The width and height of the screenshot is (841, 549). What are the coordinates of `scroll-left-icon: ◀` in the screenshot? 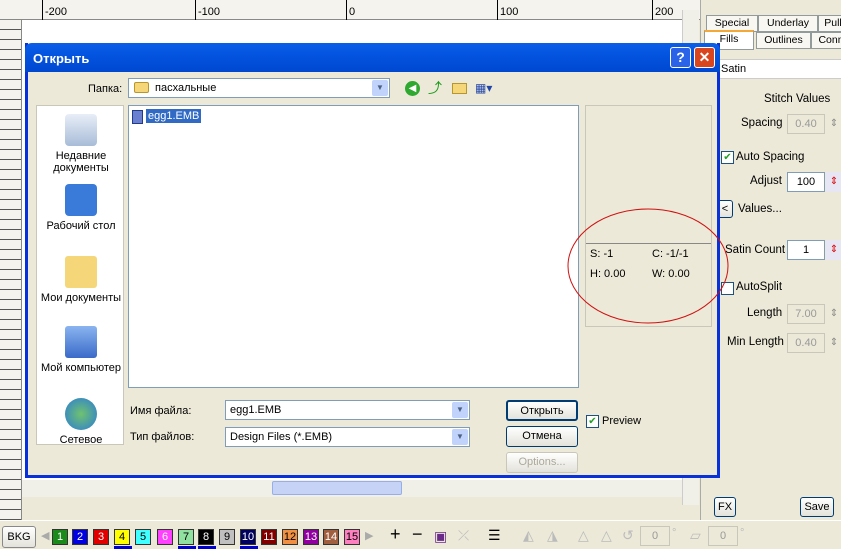 It's located at (45, 535).